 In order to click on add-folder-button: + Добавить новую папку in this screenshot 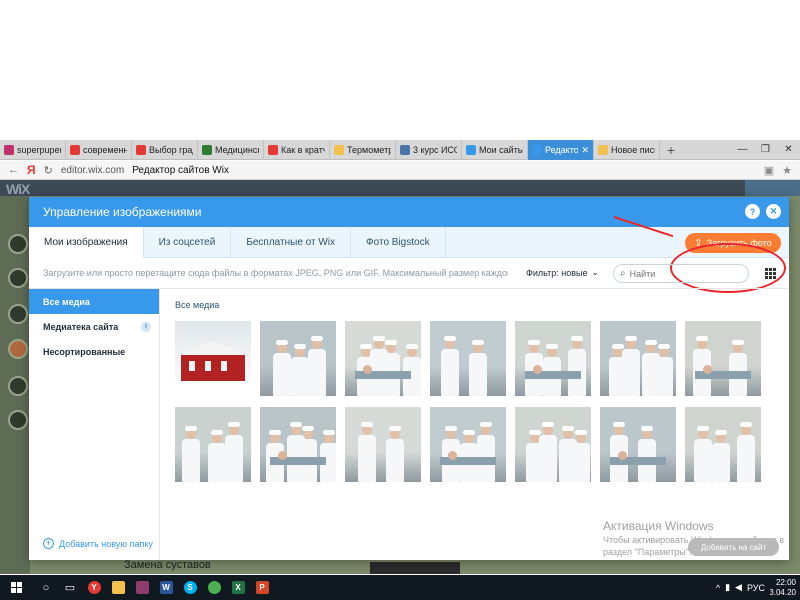, I will do `click(98, 543)`.